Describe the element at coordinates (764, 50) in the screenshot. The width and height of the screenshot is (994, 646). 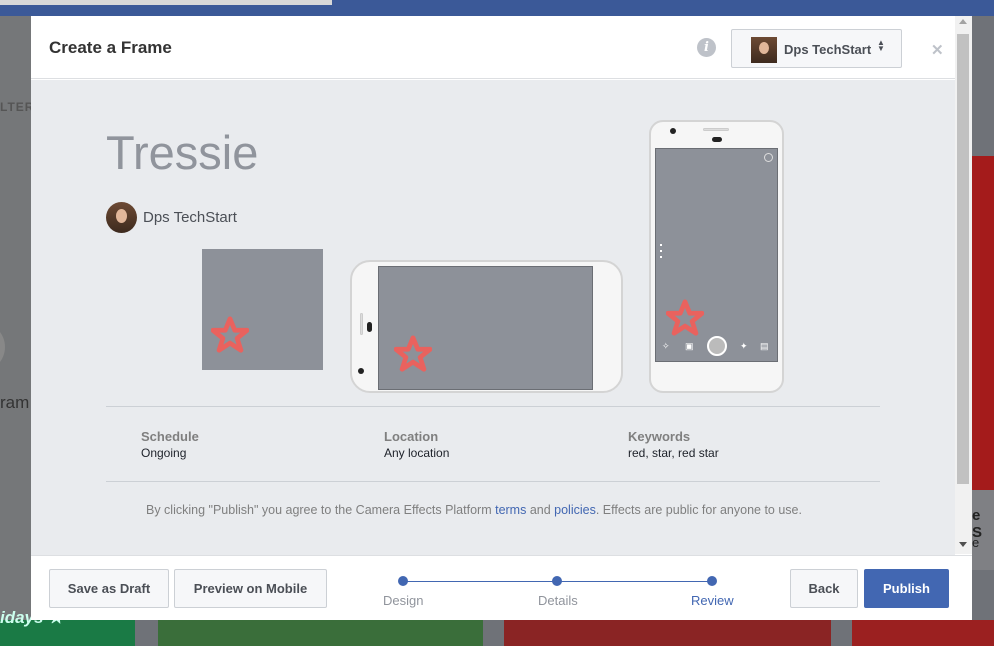
I see `account-avatar` at that location.